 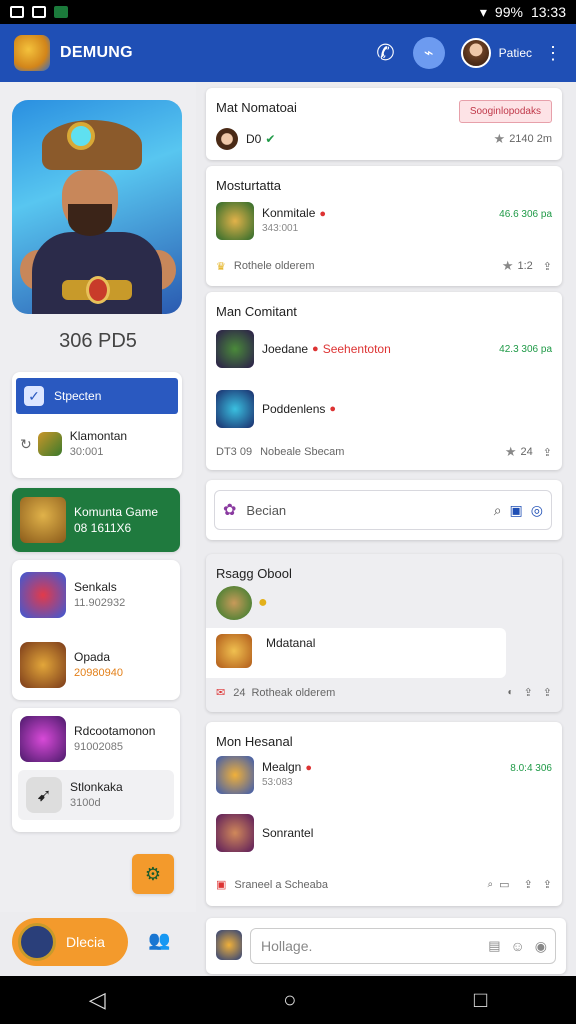 What do you see at coordinates (96, 52) in the screenshot?
I see `app-title: DEMUNG` at bounding box center [96, 52].